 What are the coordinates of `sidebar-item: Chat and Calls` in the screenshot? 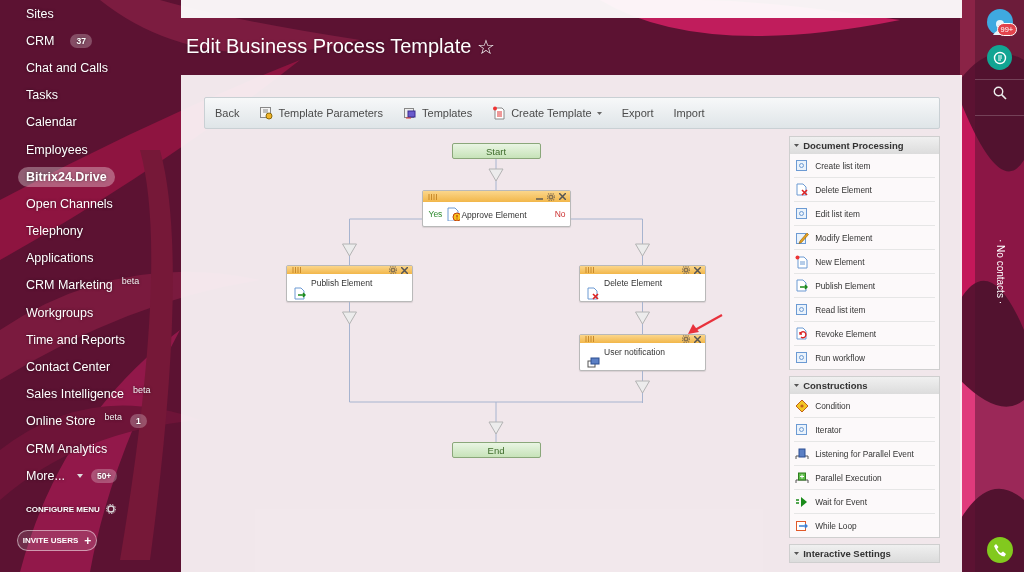 It's located at (67, 67).